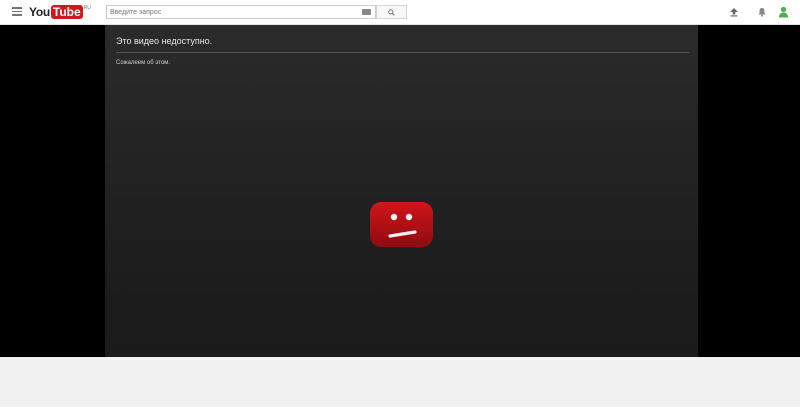  Describe the element at coordinates (66, 12) in the screenshot. I see `logo-text-tube: Tube` at that location.